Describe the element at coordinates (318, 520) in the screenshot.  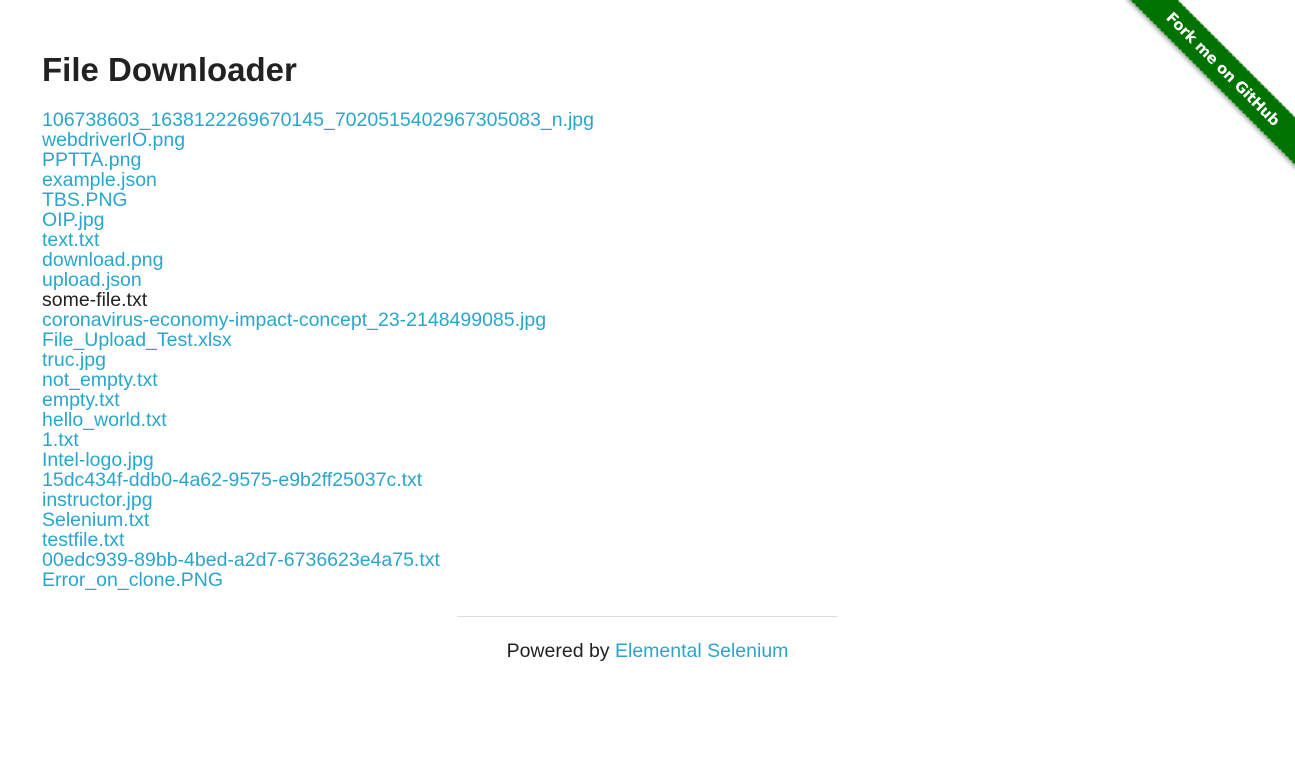
I see `file-download-link: Selenium.txt` at that location.